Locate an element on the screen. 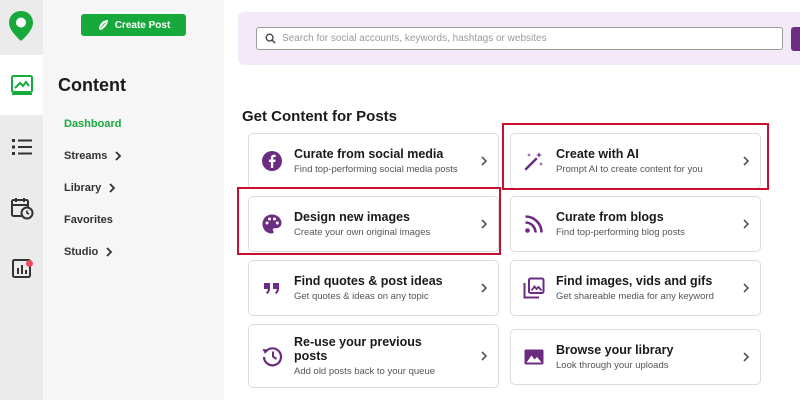  image-icon is located at coordinates (534, 357).